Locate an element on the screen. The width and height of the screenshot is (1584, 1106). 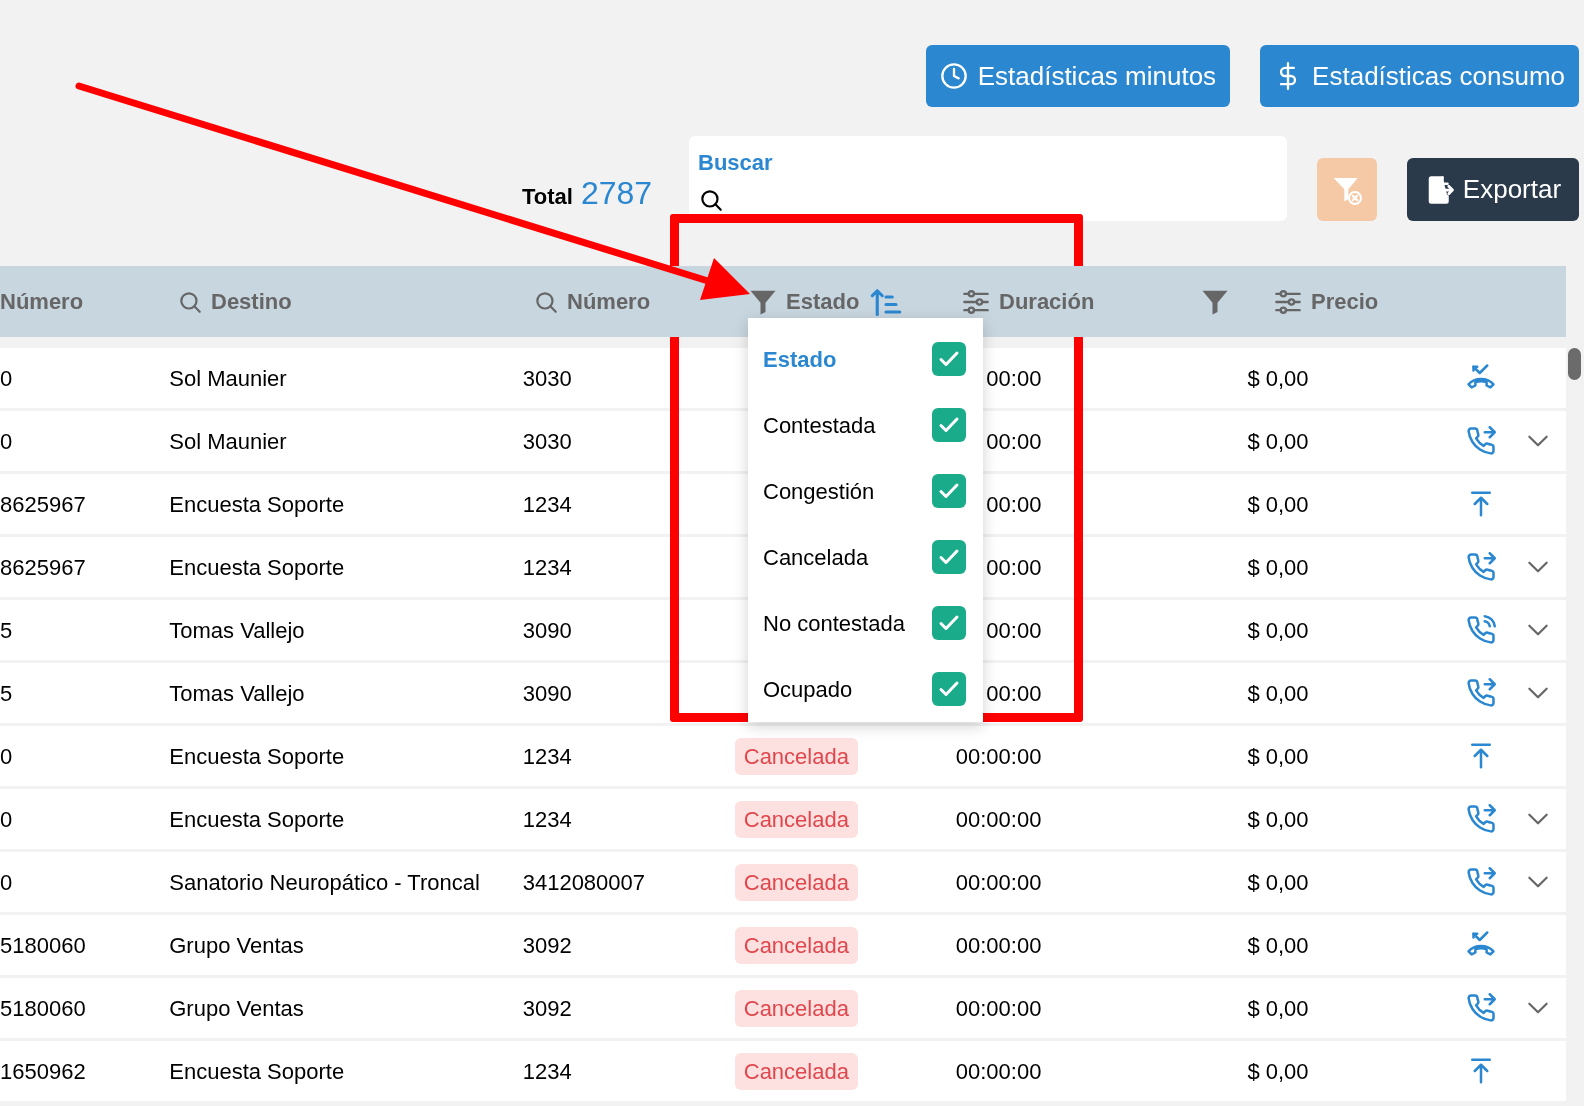
table-cell: 1650962 is located at coordinates (43, 1071).